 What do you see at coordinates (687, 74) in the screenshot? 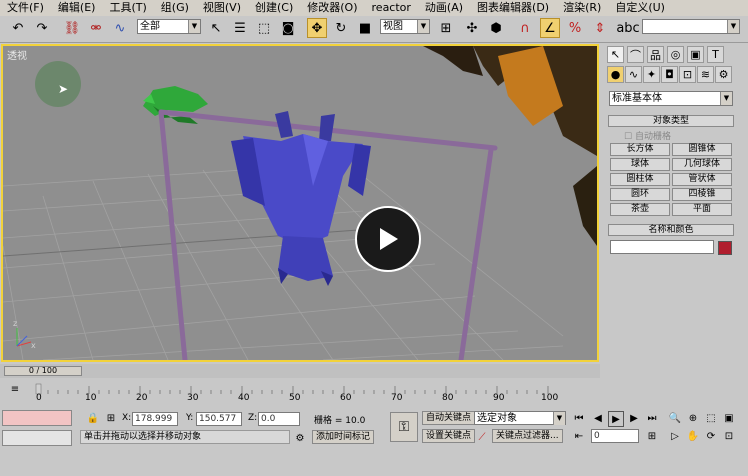
I see `helpers-icon: ⊡` at bounding box center [687, 74].